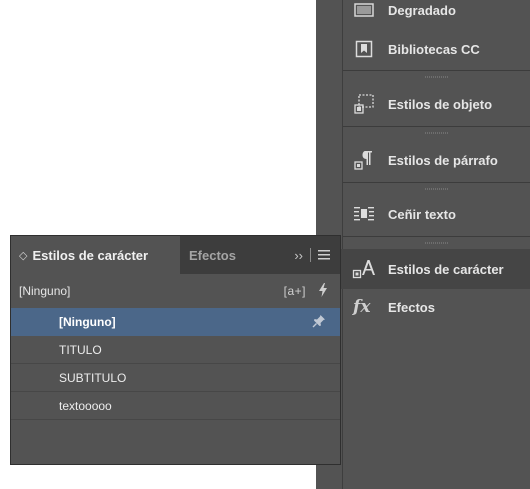  What do you see at coordinates (295, 291) in the screenshot?
I see `new-style-button: [a+]` at bounding box center [295, 291].